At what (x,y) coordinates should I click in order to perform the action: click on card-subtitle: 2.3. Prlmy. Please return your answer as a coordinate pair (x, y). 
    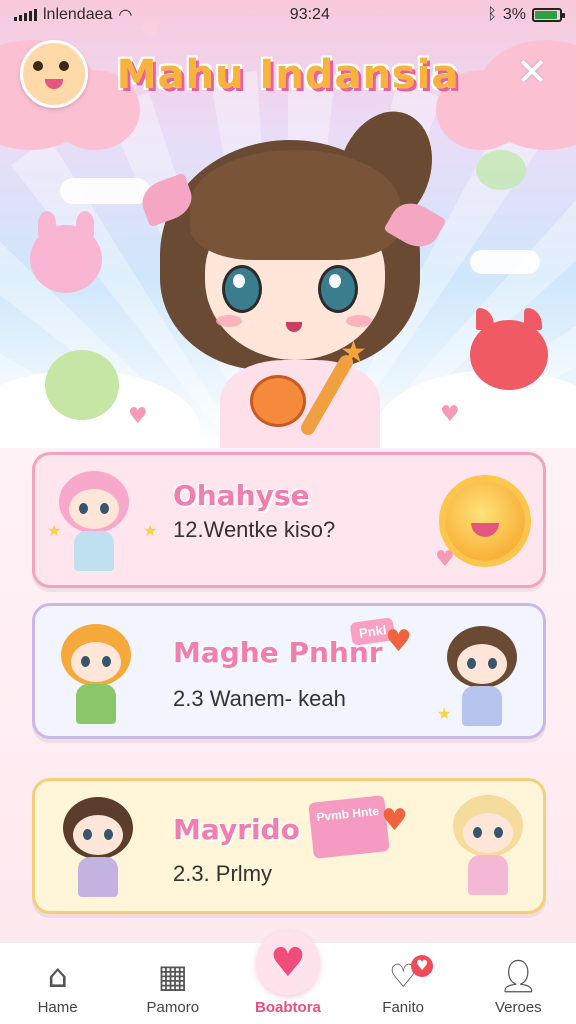
    Looking at the image, I should click on (223, 873).